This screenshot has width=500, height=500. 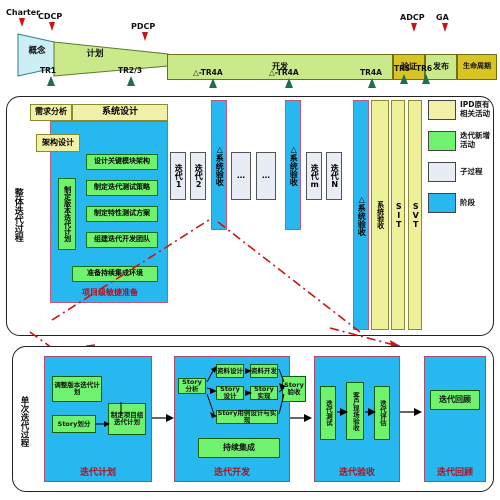 What do you see at coordinates (23, 12) in the screenshot?
I see `checkpoint-label: Charter` at bounding box center [23, 12].